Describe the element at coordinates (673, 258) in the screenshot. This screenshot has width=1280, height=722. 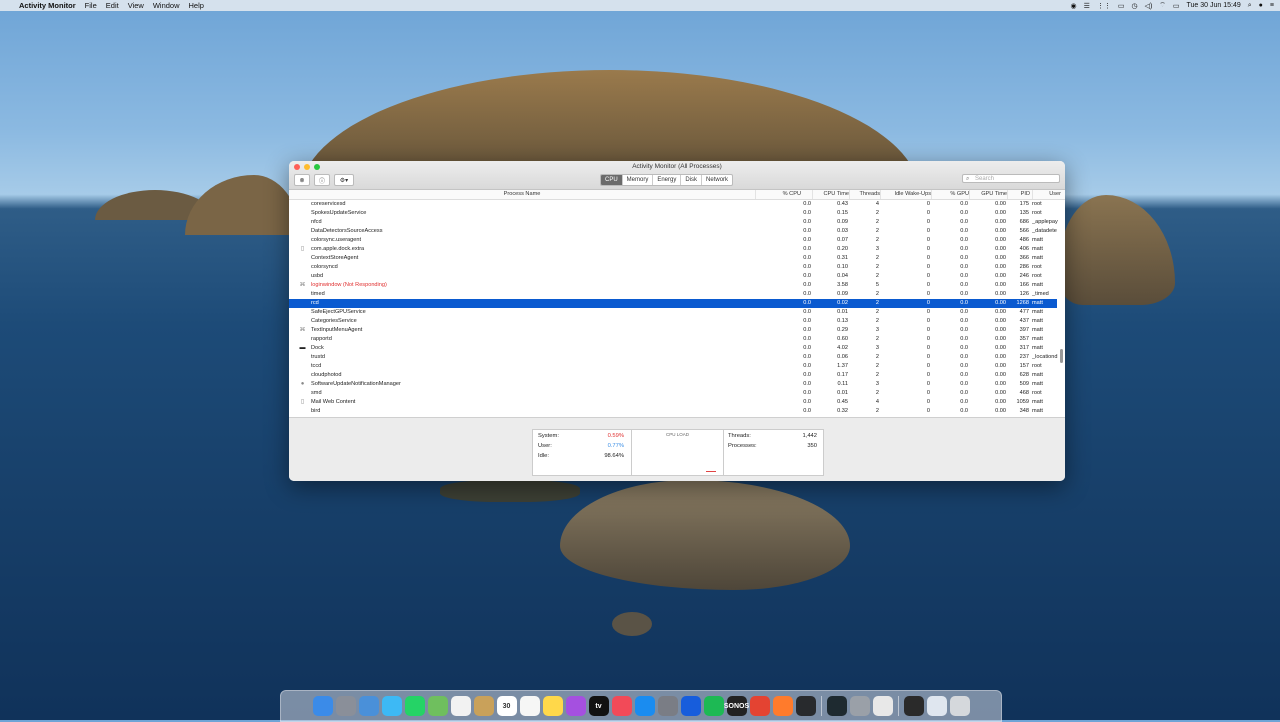
I see `table-row: ContextStoreAgent 0.0 0.31 2 0 0.0 0.00 366 matt` at that location.